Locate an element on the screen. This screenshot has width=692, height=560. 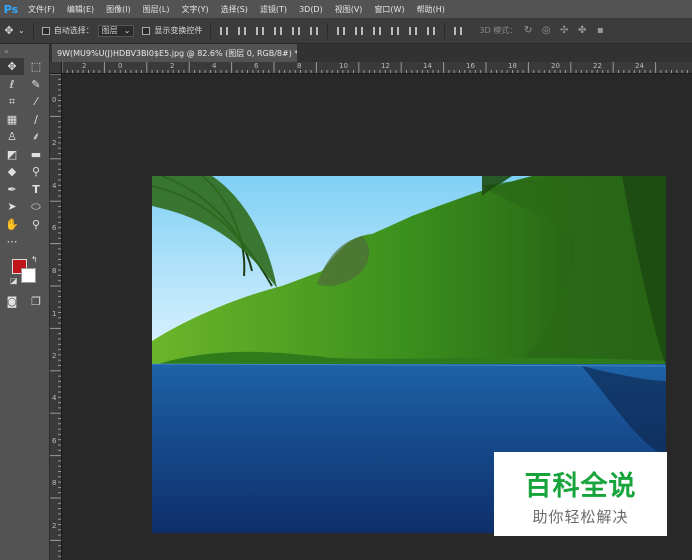
eraser-tool-icon: ◩ is located at coordinates (12, 154).